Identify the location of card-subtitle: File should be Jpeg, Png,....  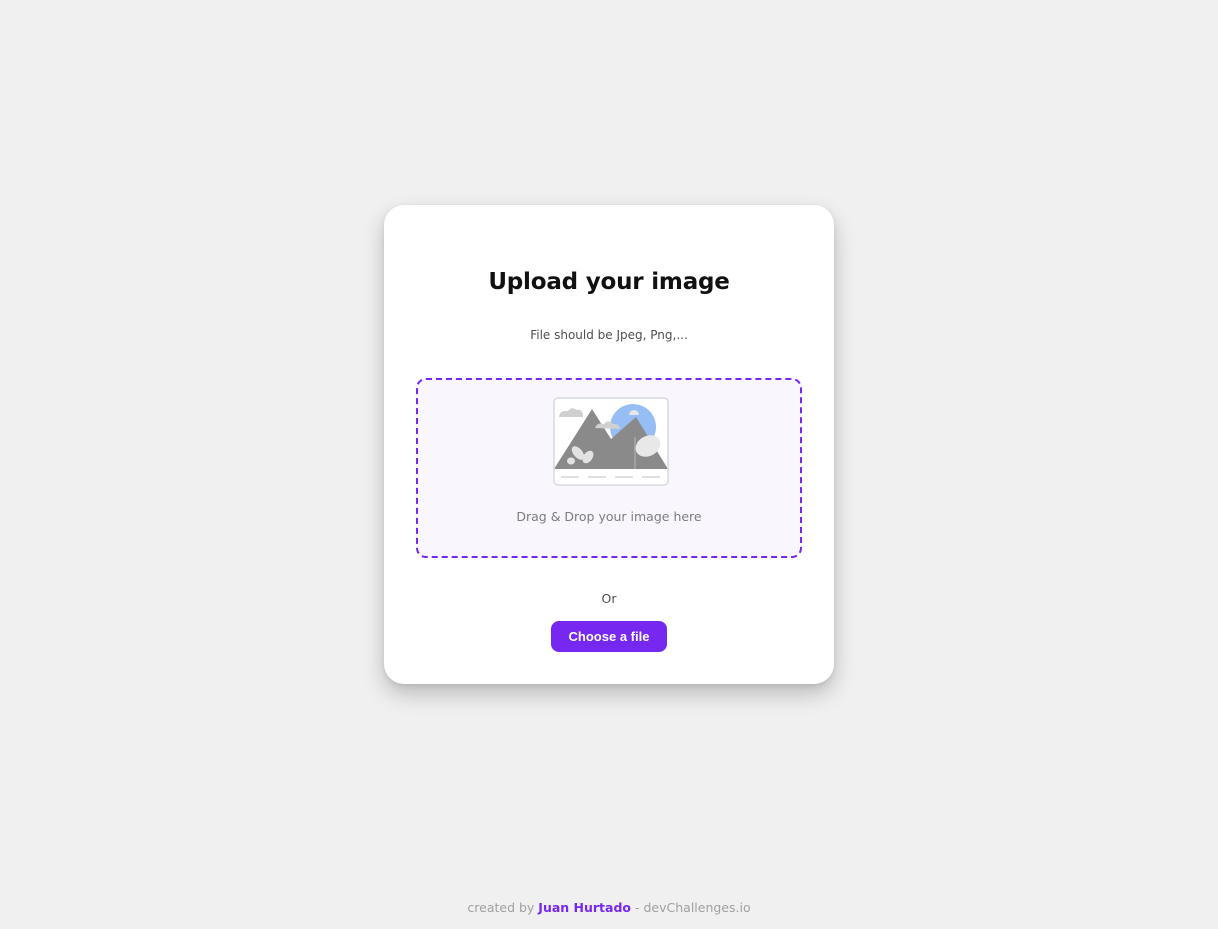
(609, 335).